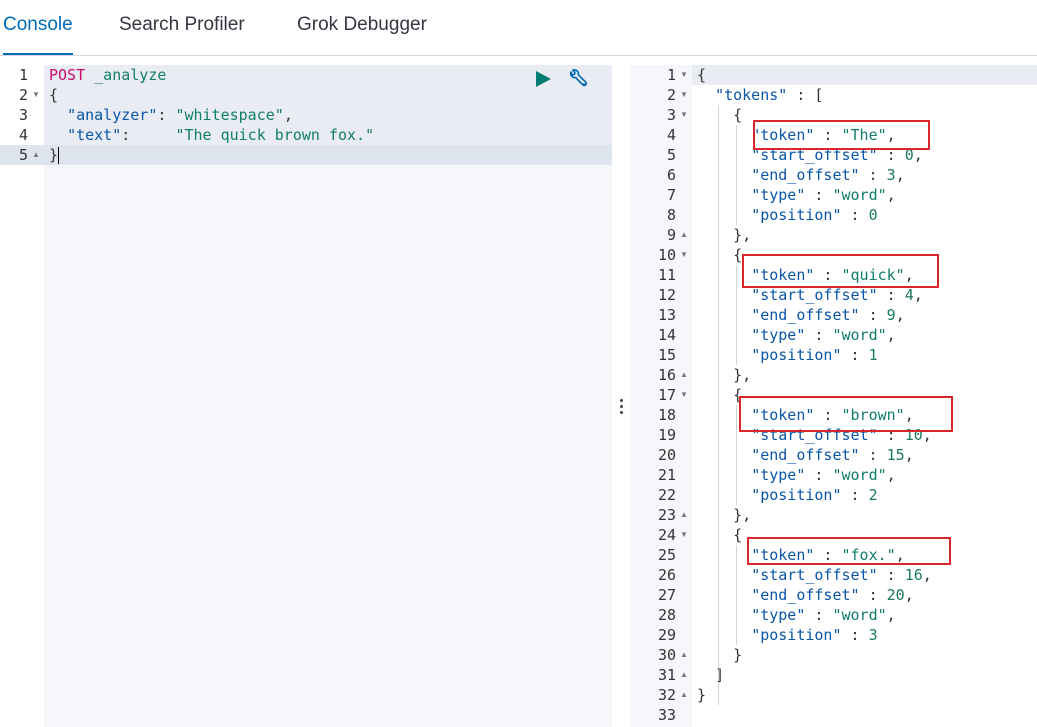  Describe the element at coordinates (666, 415) in the screenshot. I see `line-number: 18` at that location.